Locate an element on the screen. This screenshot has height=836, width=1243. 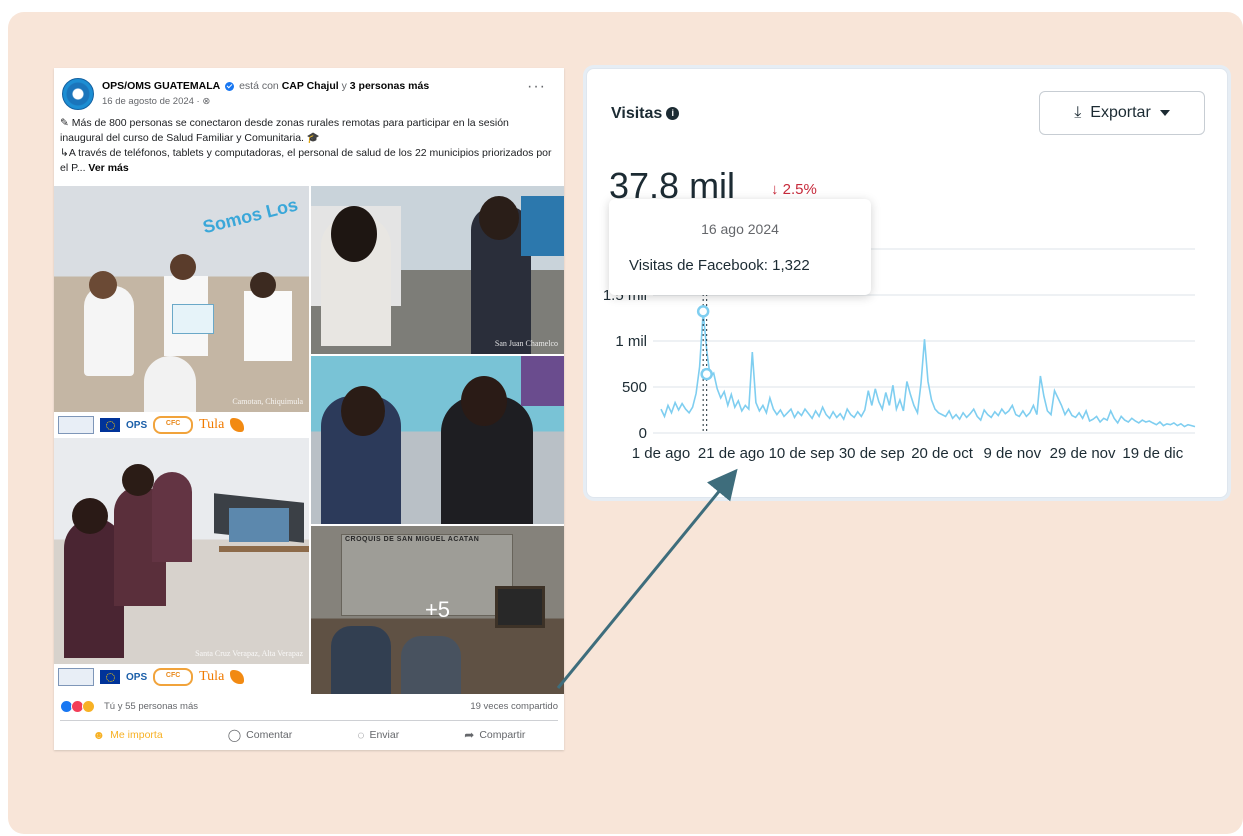
react-label: Me importa is located at coordinates (136, 735).